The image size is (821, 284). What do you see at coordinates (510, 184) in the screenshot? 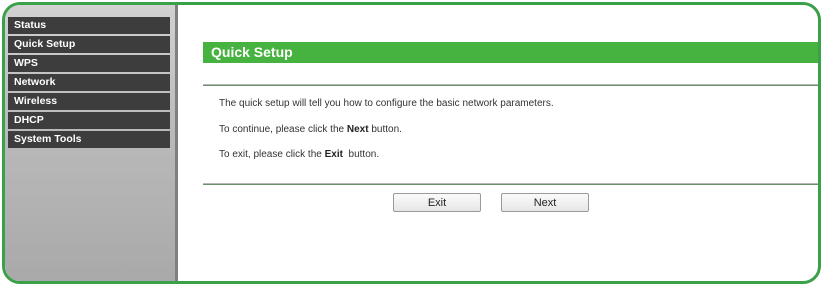
I see `divider-bottom` at bounding box center [510, 184].